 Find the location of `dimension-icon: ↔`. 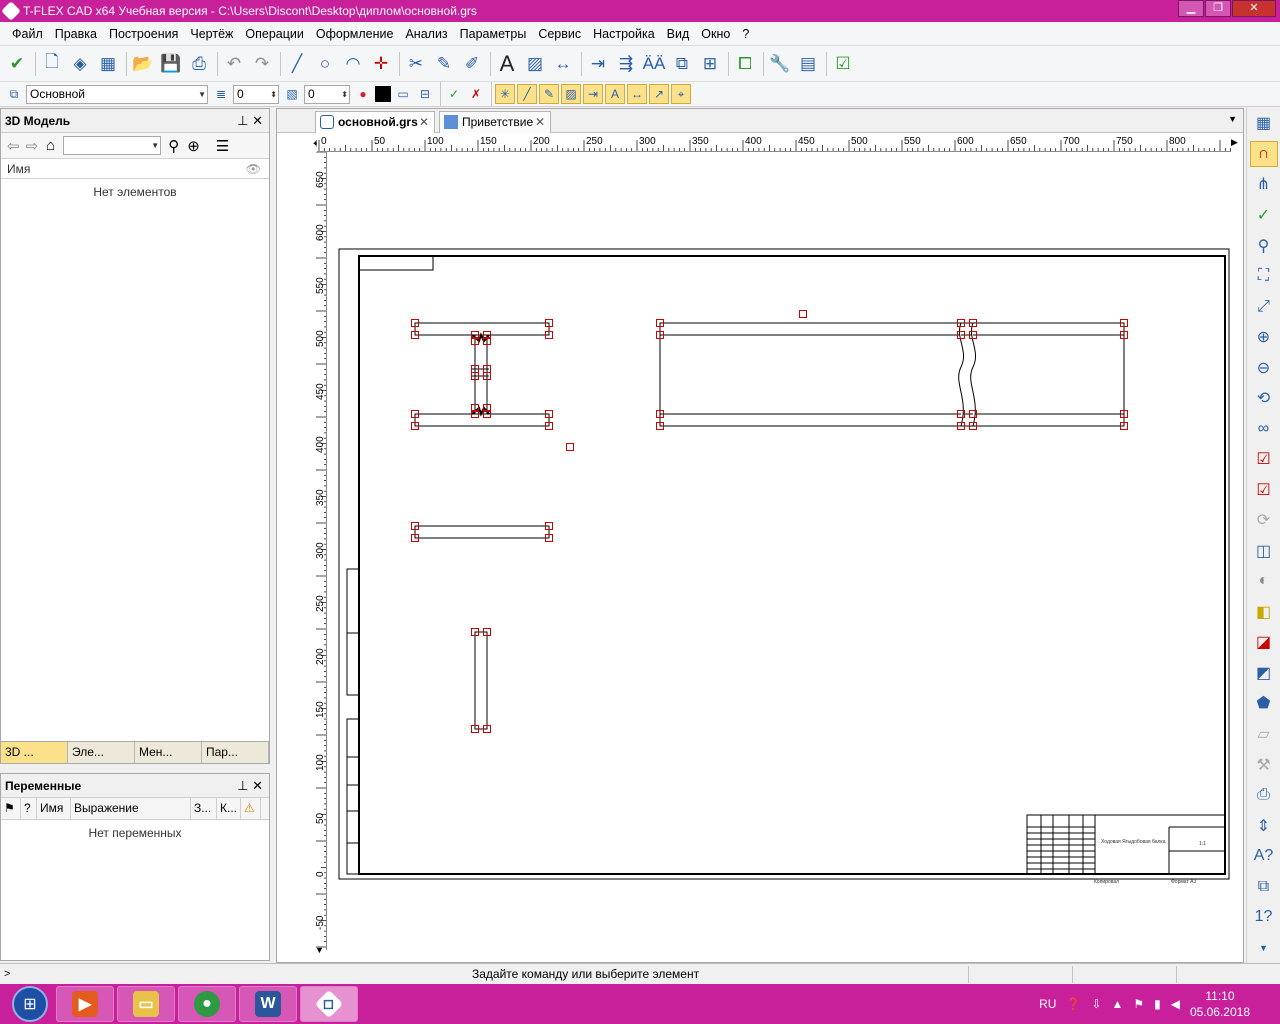

dimension-icon: ↔ is located at coordinates (563, 64).